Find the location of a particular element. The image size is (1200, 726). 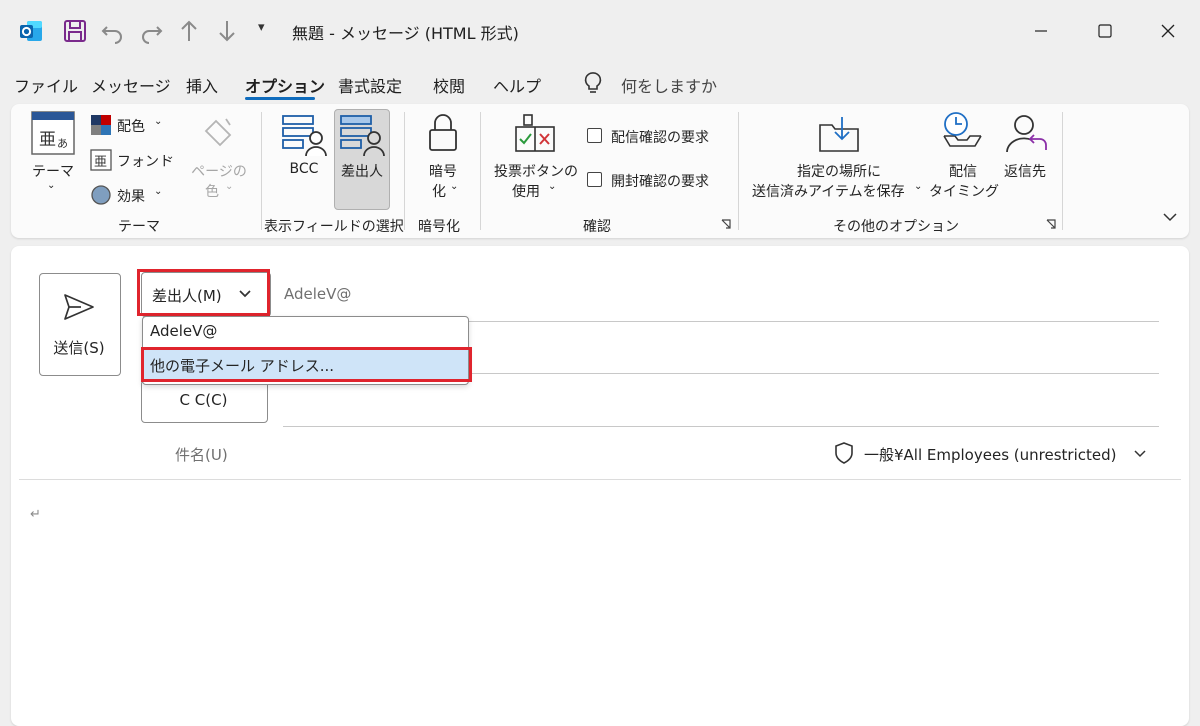

delivery-receipt-checkbox is located at coordinates (594, 135).